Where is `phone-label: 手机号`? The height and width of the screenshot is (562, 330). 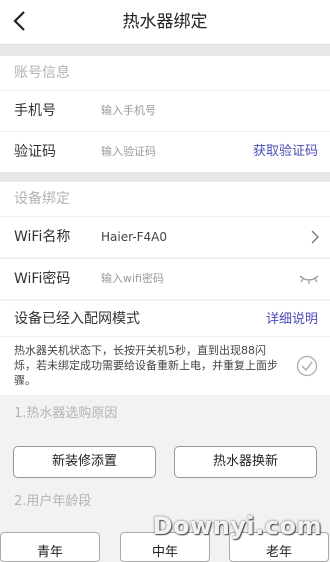 phone-label: 手机号 is located at coordinates (35, 111).